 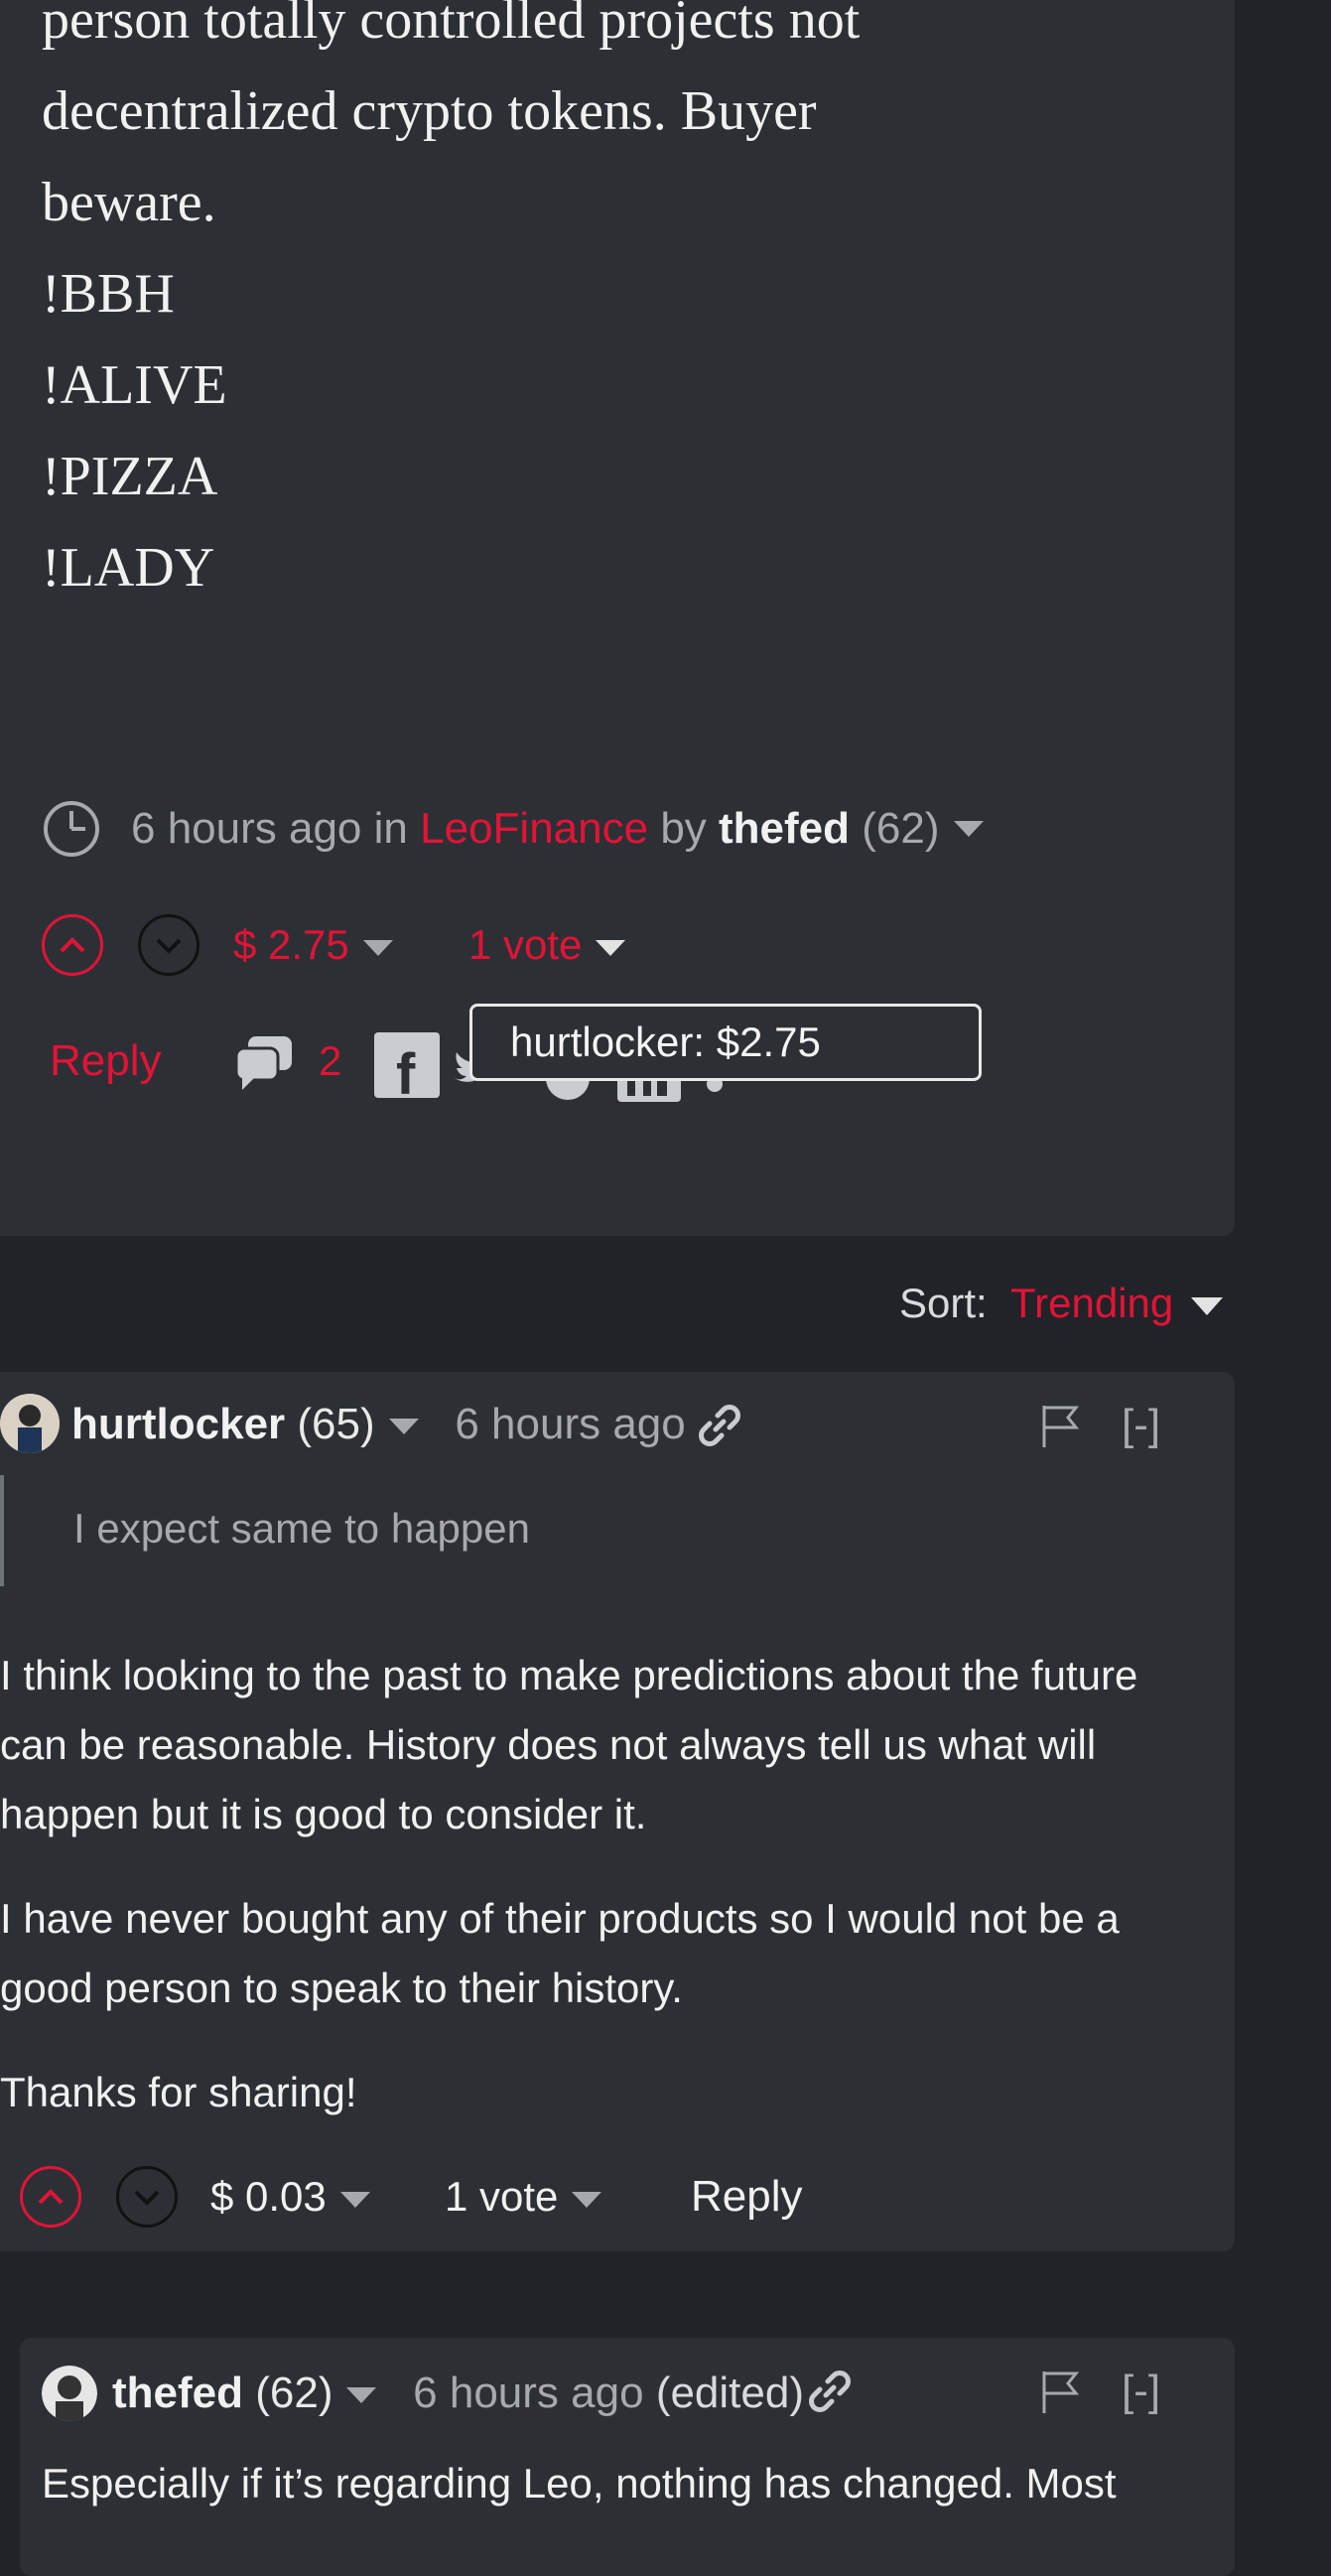 I want to click on post-payout: $ 2.75, so click(x=313, y=945).